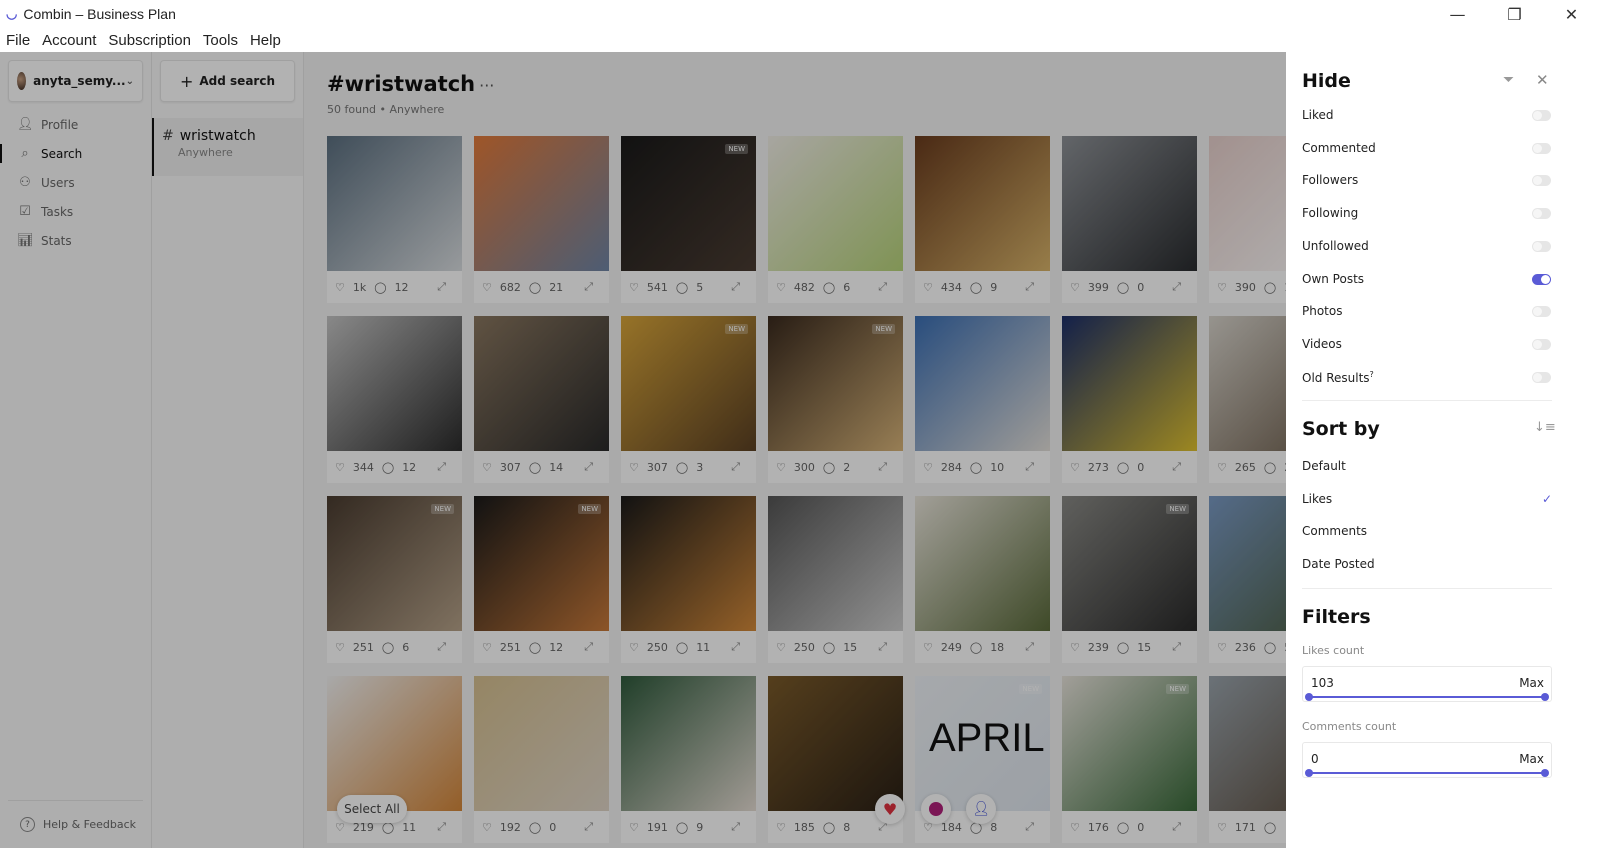 The image size is (1600, 848). What do you see at coordinates (1427, 115) in the screenshot?
I see `hide-option: Liked` at bounding box center [1427, 115].